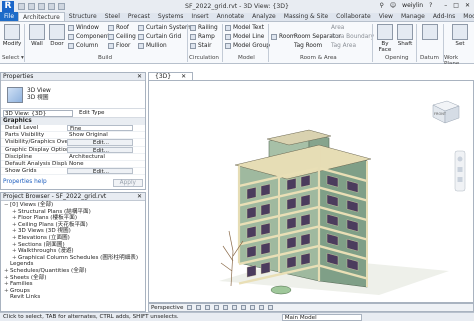  I want to click on visual-style-icon, so click(199, 307).